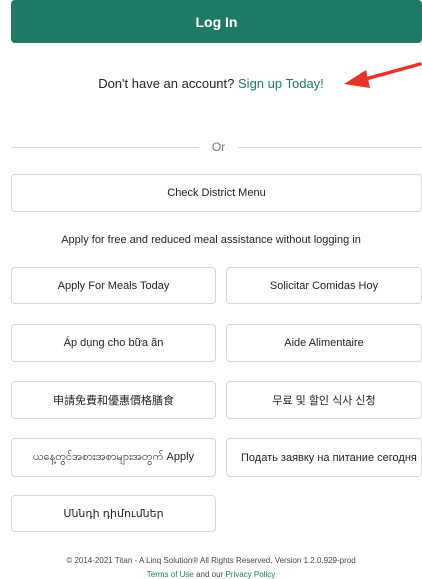 The height and width of the screenshot is (579, 422). I want to click on apply-meals-english-button: Apply For Meals Today, so click(113, 285).